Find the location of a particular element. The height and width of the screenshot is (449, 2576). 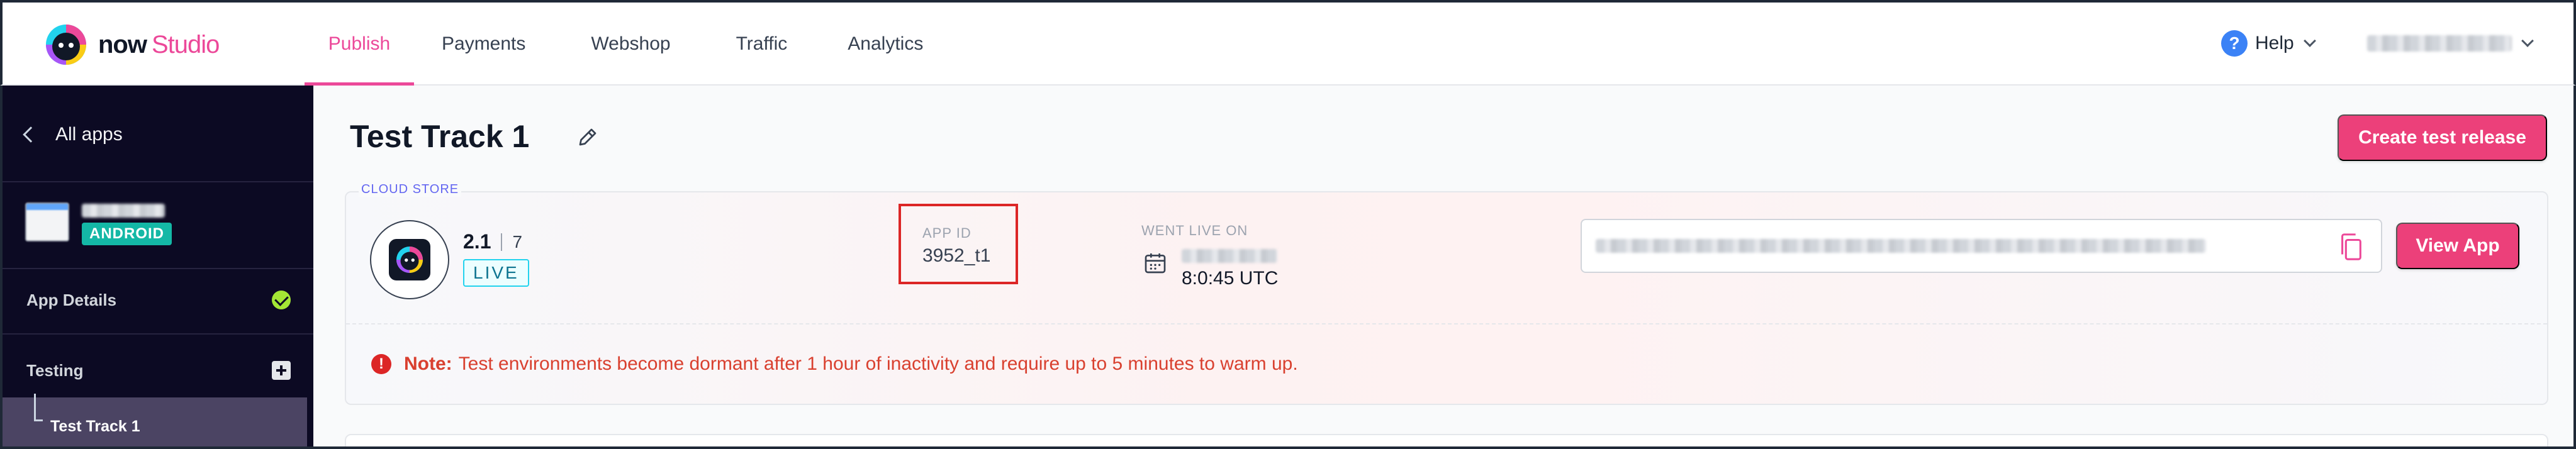

app-logo-icon is located at coordinates (409, 260).